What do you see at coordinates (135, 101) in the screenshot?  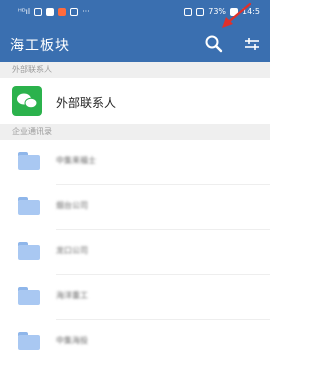 I see `external-contacts-row: 外部联系人` at bounding box center [135, 101].